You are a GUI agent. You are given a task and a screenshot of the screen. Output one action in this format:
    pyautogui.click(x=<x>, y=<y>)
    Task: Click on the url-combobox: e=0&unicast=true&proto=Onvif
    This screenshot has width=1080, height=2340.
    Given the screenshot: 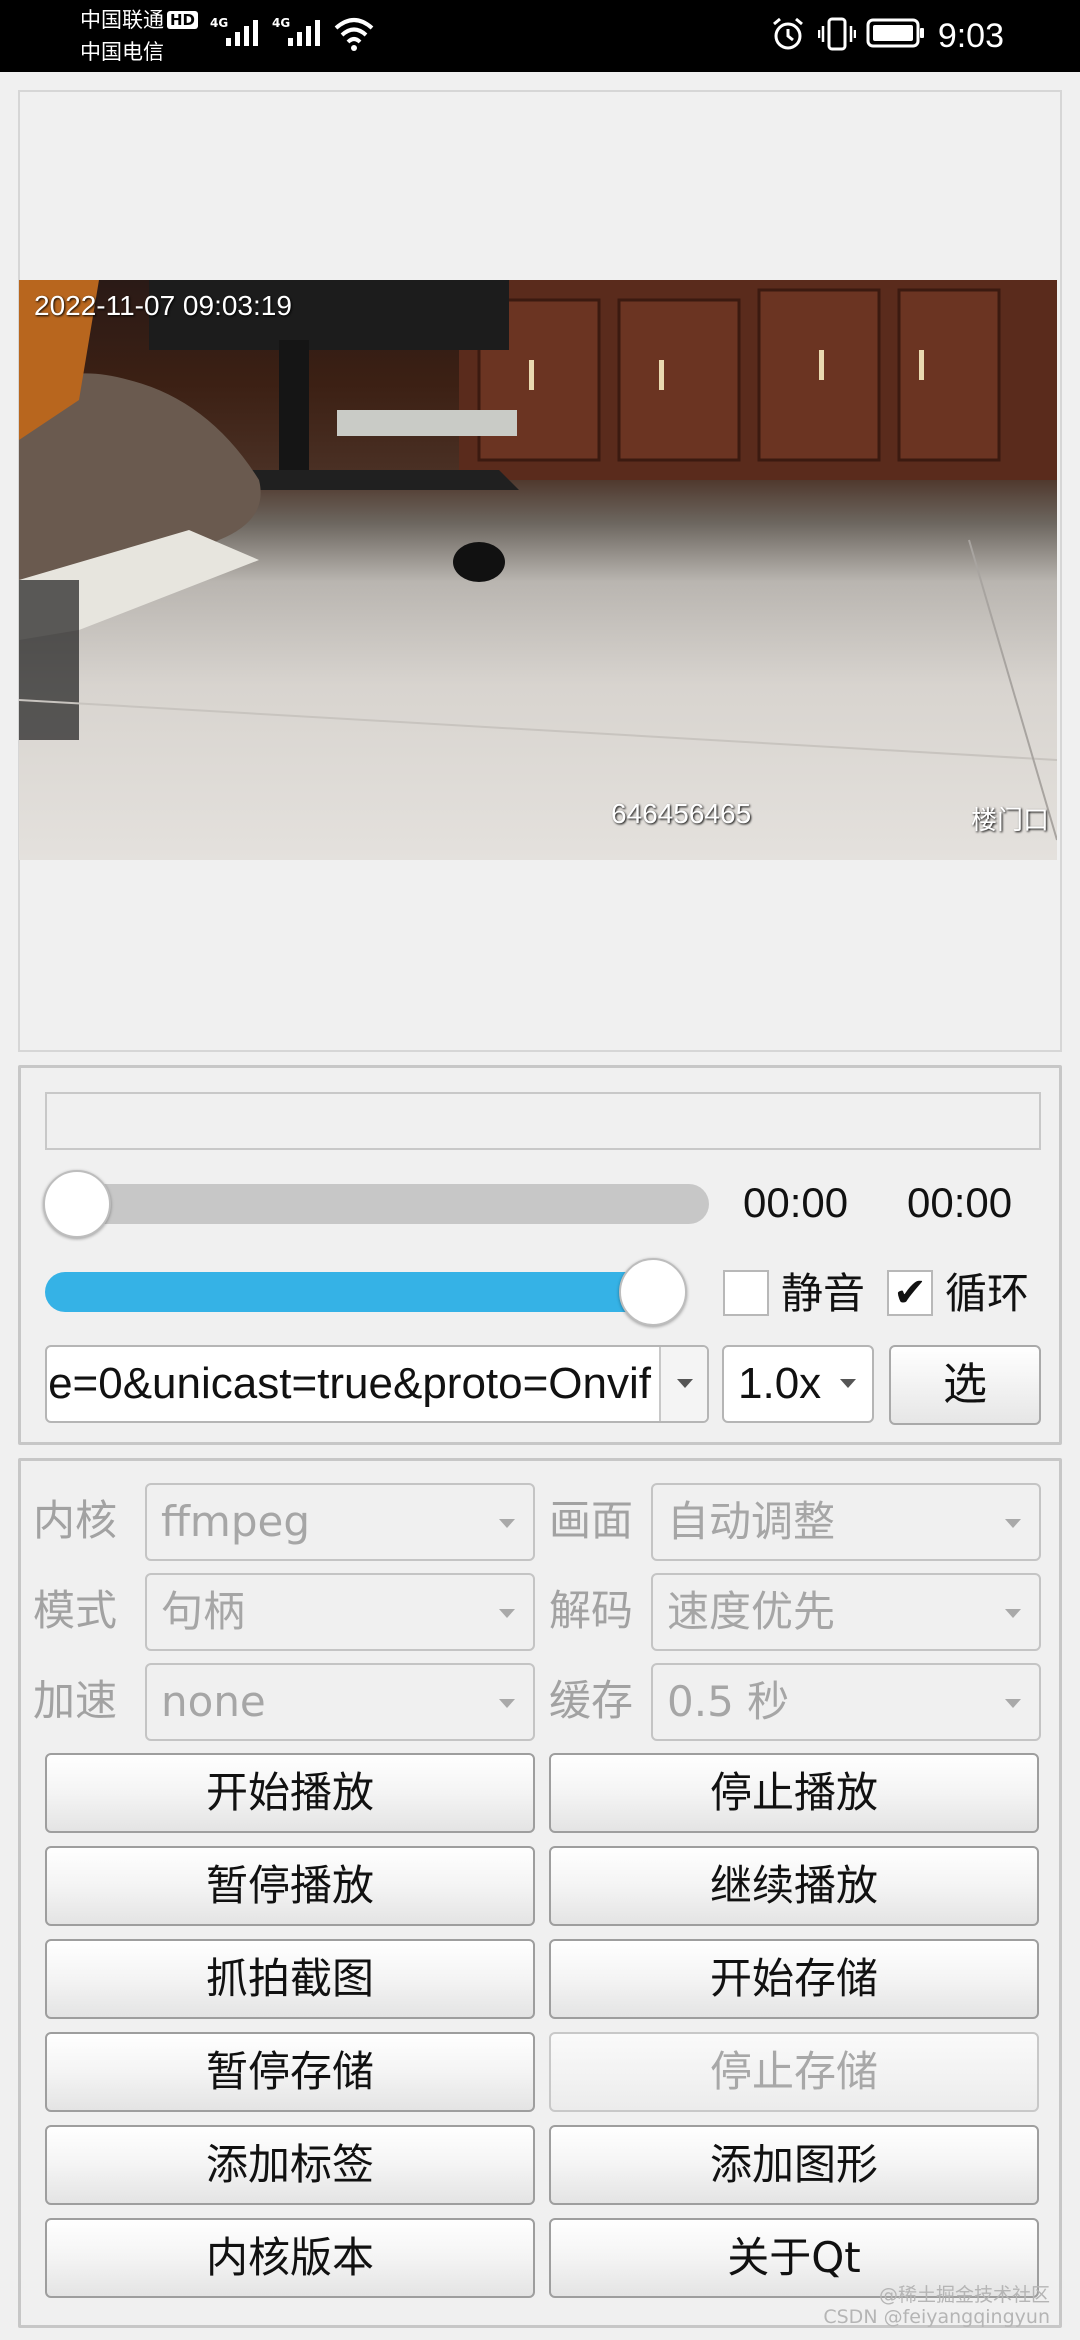 What is the action you would take?
    pyautogui.click(x=377, y=1384)
    